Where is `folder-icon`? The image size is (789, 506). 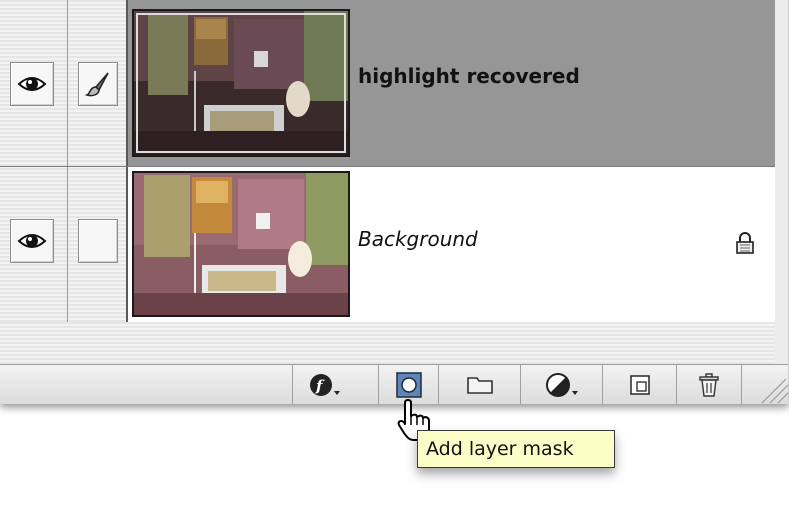 folder-icon is located at coordinates (479, 385).